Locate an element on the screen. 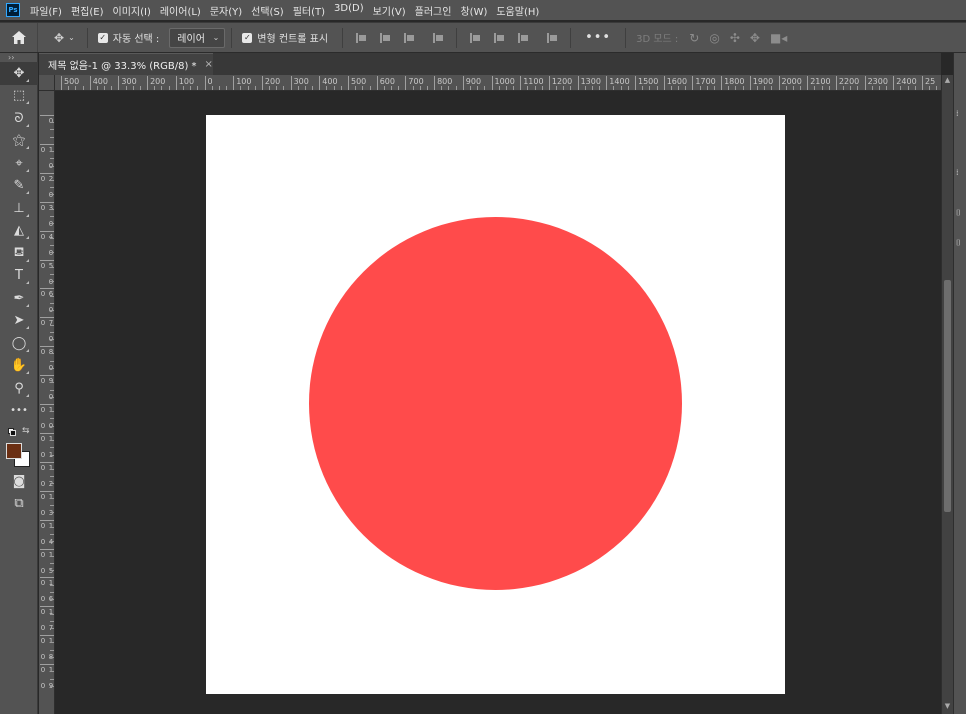 The height and width of the screenshot is (714, 966). transform-controls-label: 변형 컨트롤 표시 is located at coordinates (293, 39).